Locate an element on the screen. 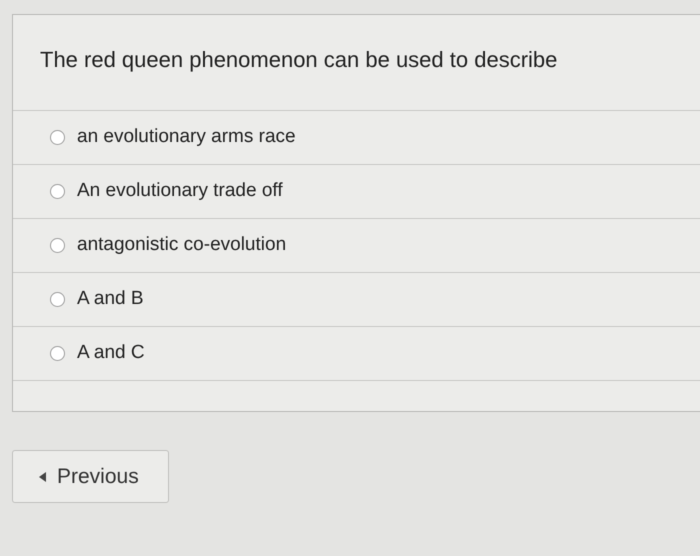  option-label: A and B is located at coordinates (110, 299).